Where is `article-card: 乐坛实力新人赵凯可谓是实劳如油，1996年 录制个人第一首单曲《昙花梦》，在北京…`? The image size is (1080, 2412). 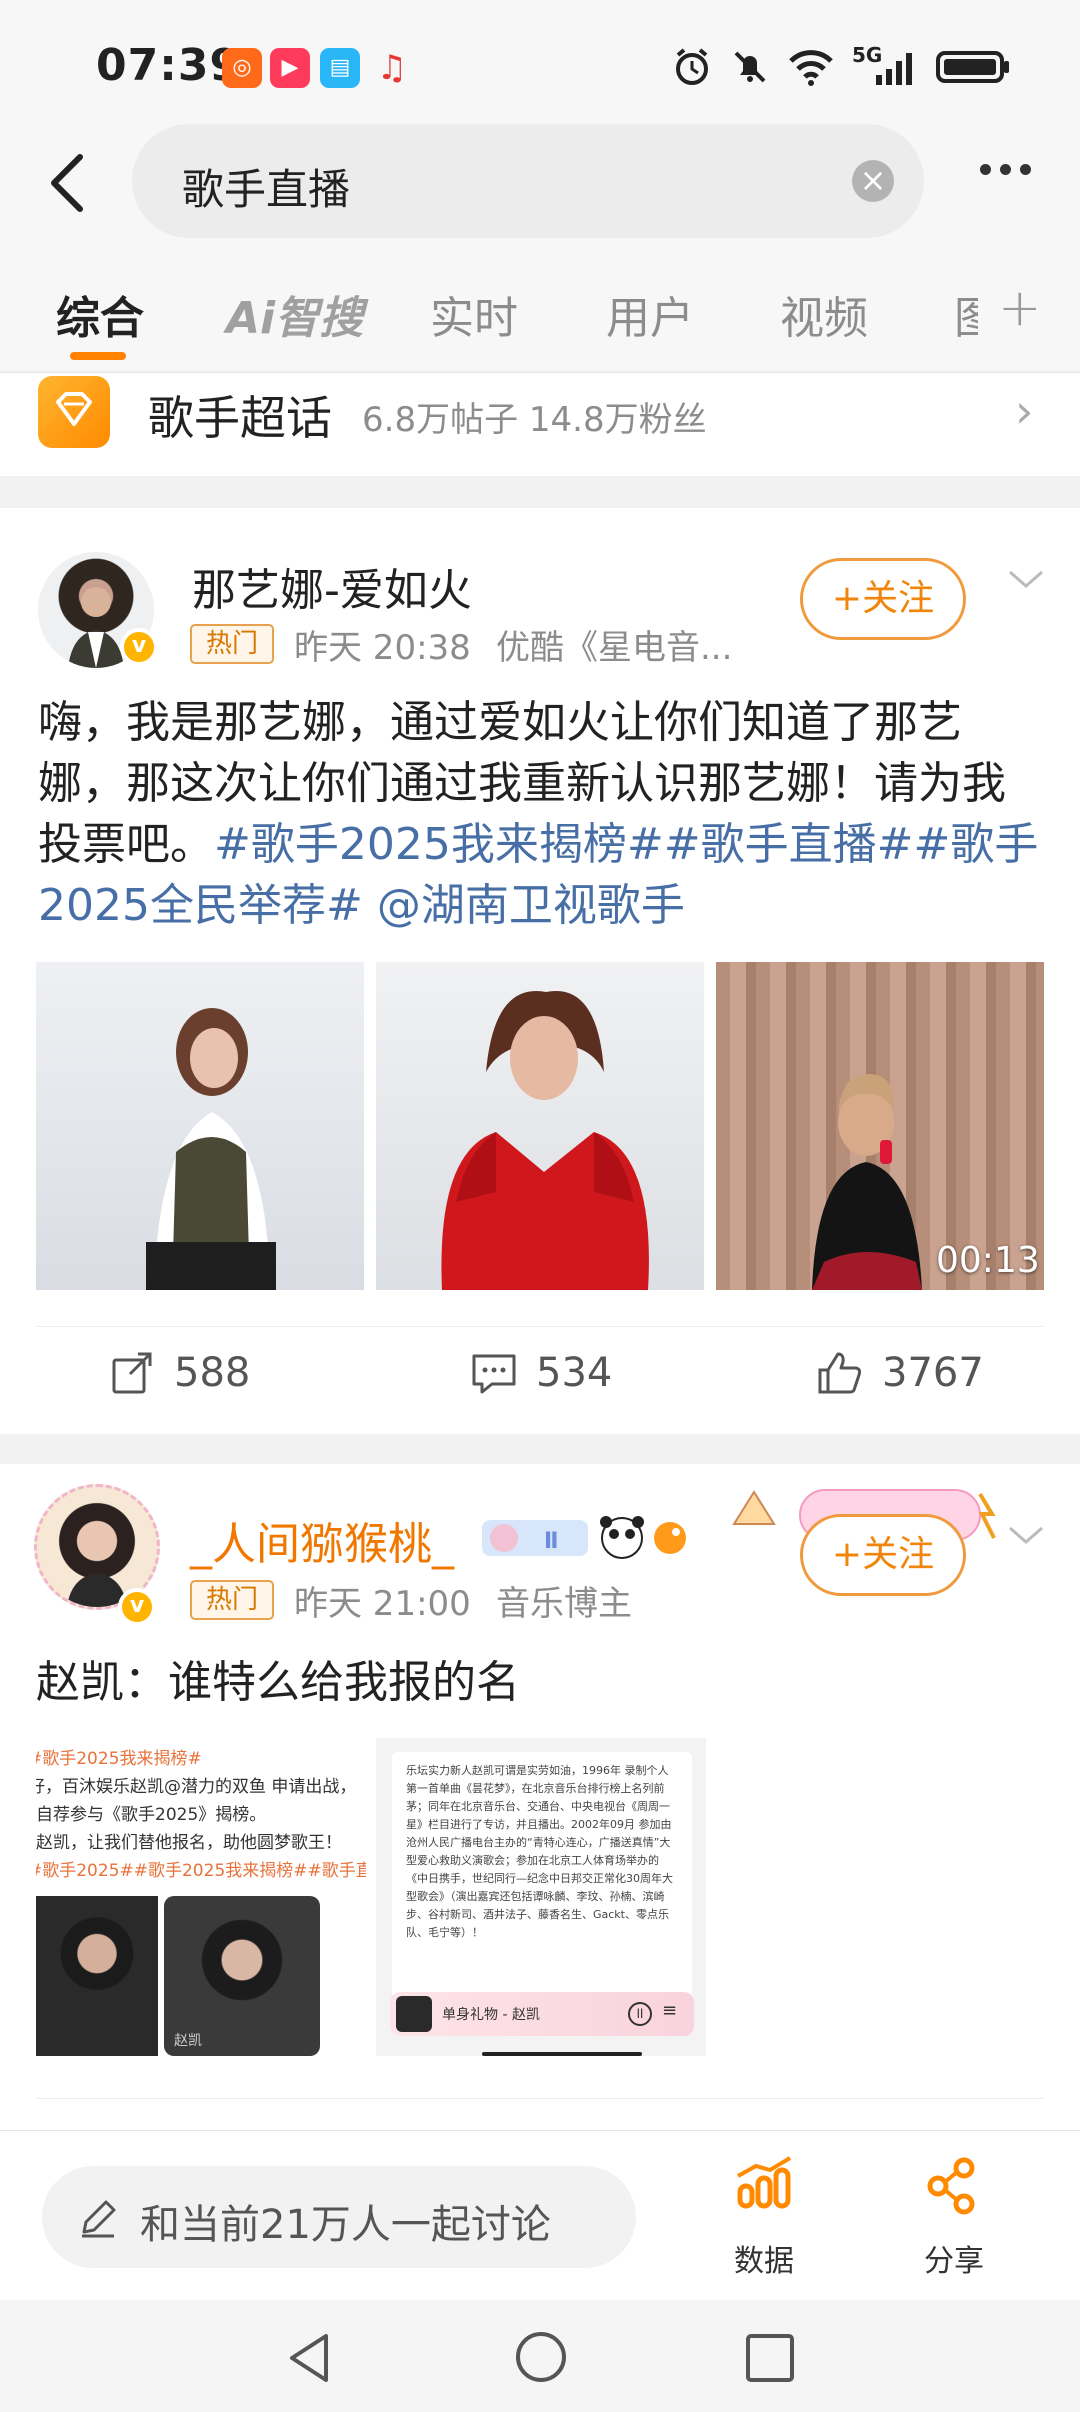
article-card: 乐坛实力新人赵凯可谓是实劳如油，1996年 录制个人第一首单曲《昙花梦》，在北京… is located at coordinates (542, 1880).